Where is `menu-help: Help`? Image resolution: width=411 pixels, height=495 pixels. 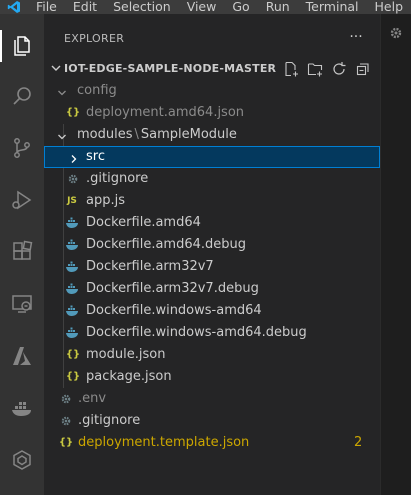 menu-help: Help is located at coordinates (389, 7).